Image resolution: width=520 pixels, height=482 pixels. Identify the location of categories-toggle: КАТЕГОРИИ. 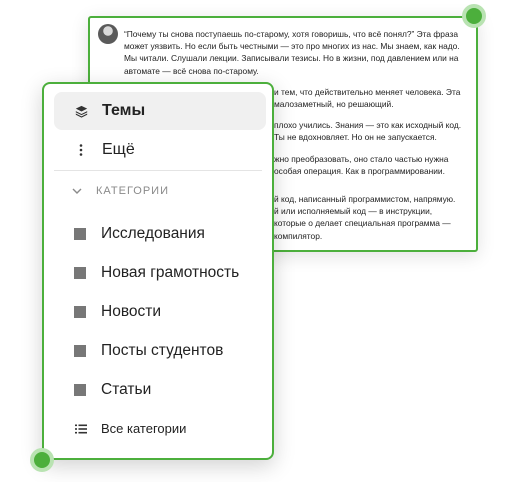
(120, 191).